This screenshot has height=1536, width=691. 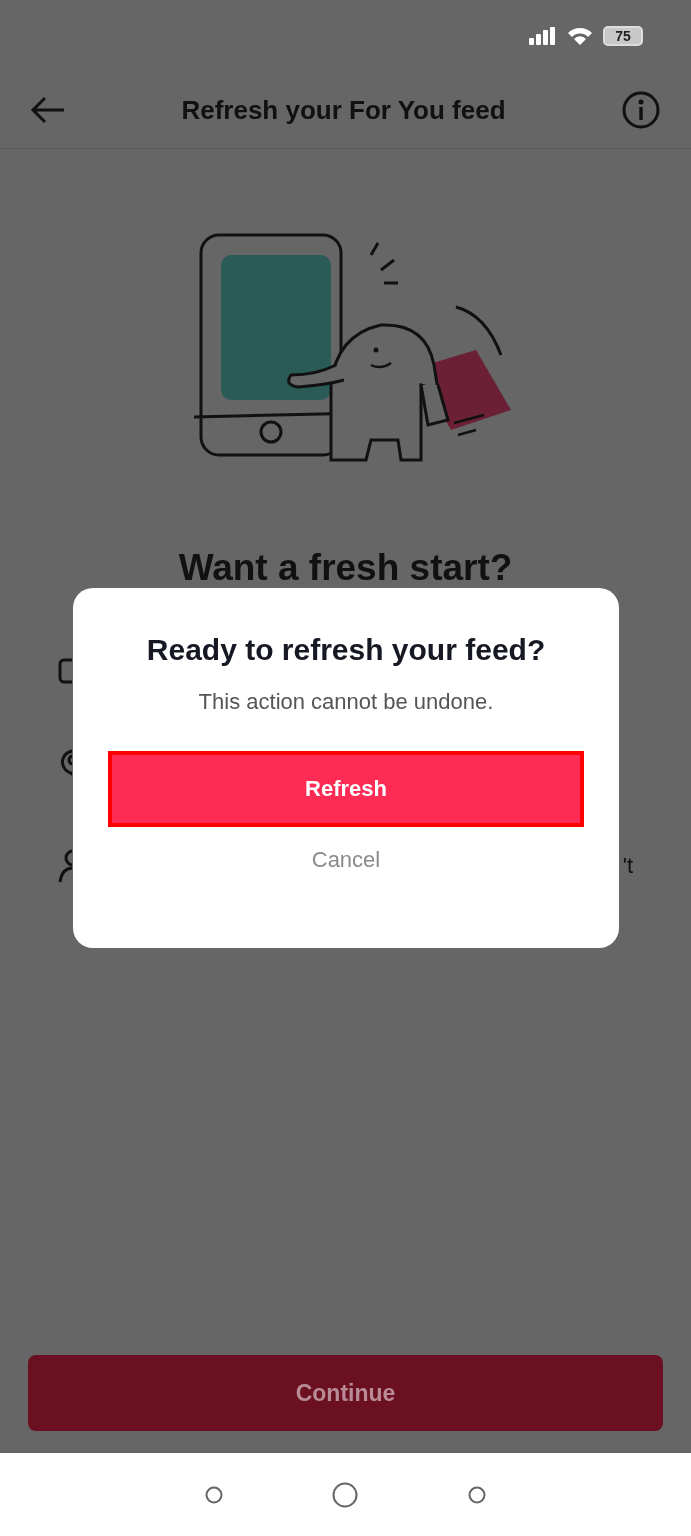 I want to click on page-title: Refresh your For You feed, so click(x=343, y=110).